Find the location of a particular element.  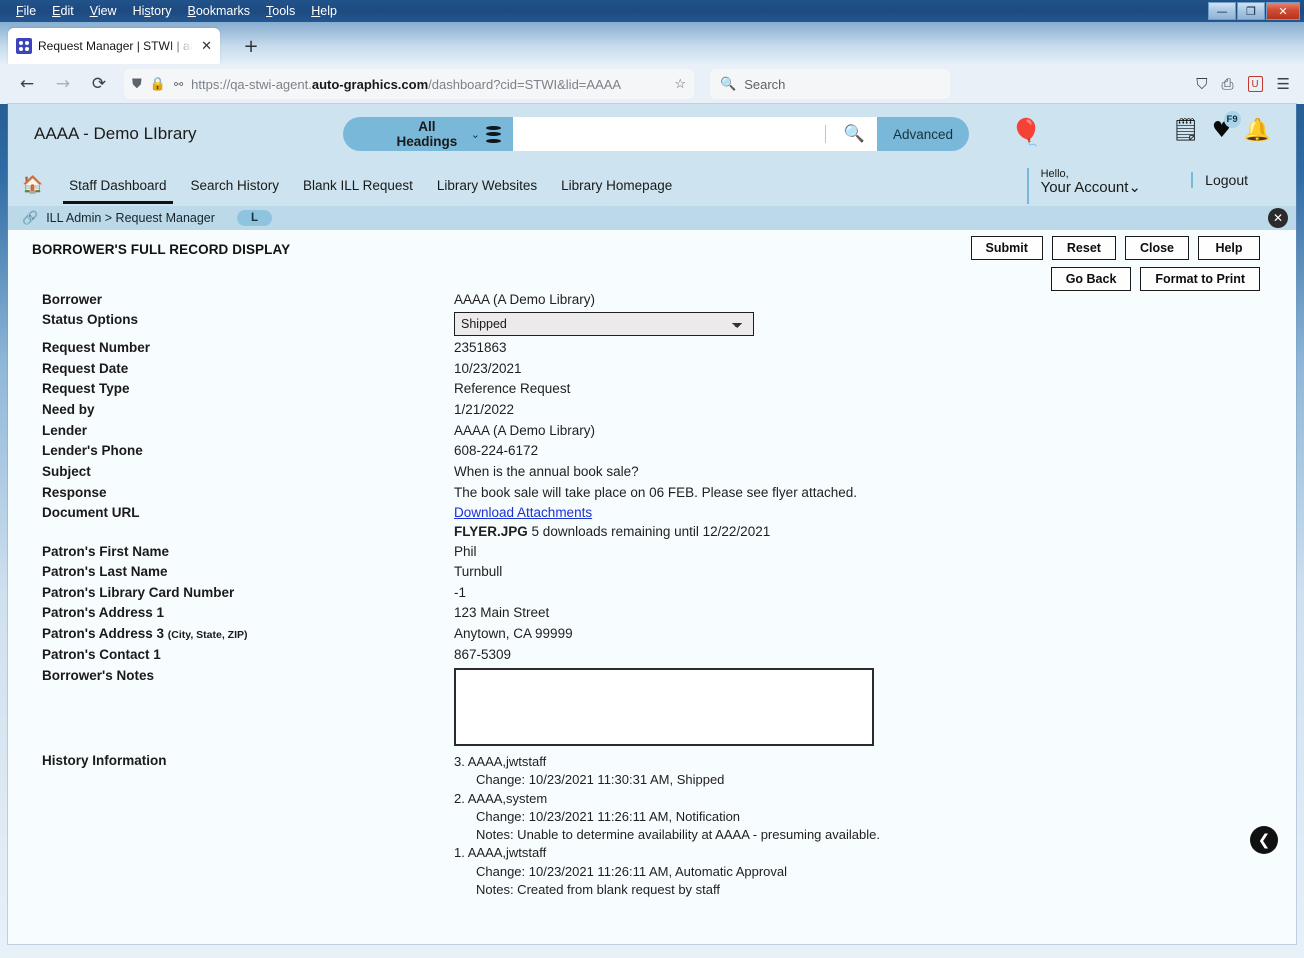

nav-blank-ill-request: Blank ILL Request is located at coordinates (358, 185).